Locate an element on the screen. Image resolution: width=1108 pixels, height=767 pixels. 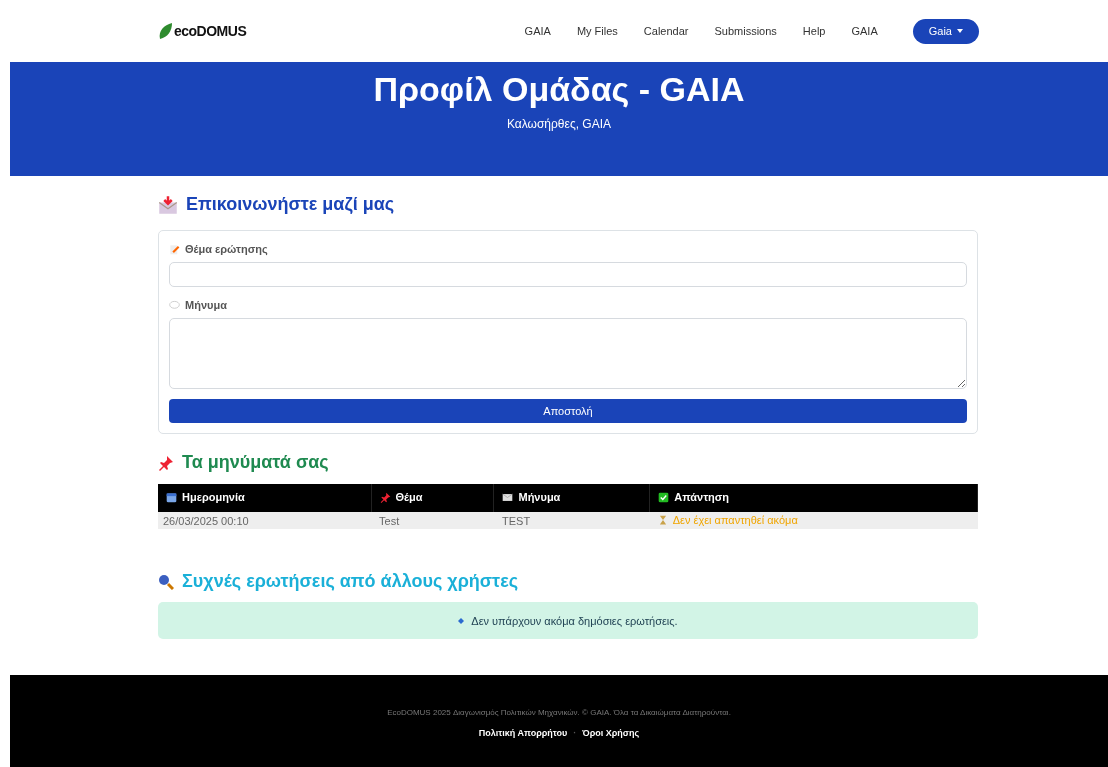
section-heading: Τα μηνύματά σας is located at coordinates (255, 462).